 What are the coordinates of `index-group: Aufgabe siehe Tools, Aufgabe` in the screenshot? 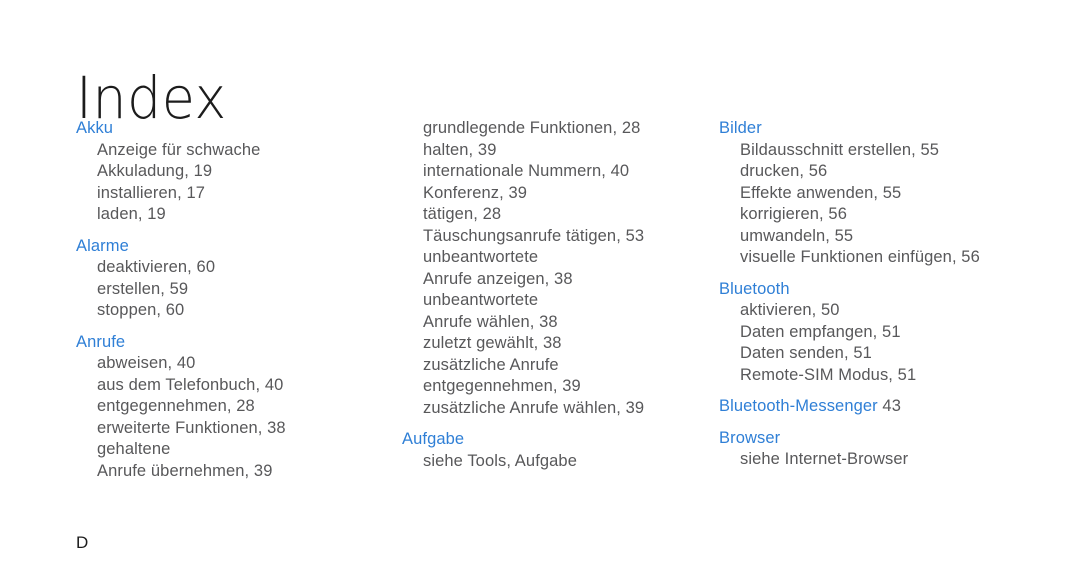 It's located at (552, 450).